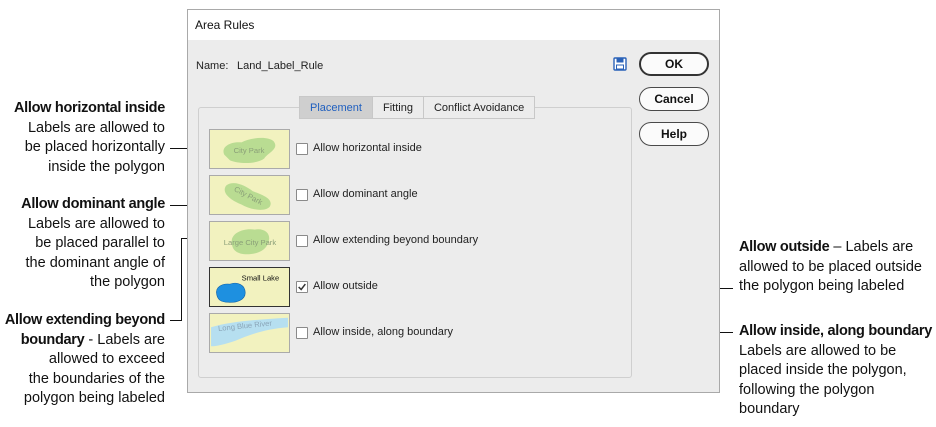  I want to click on annotation-title: Allow extending beyond, so click(84, 320).